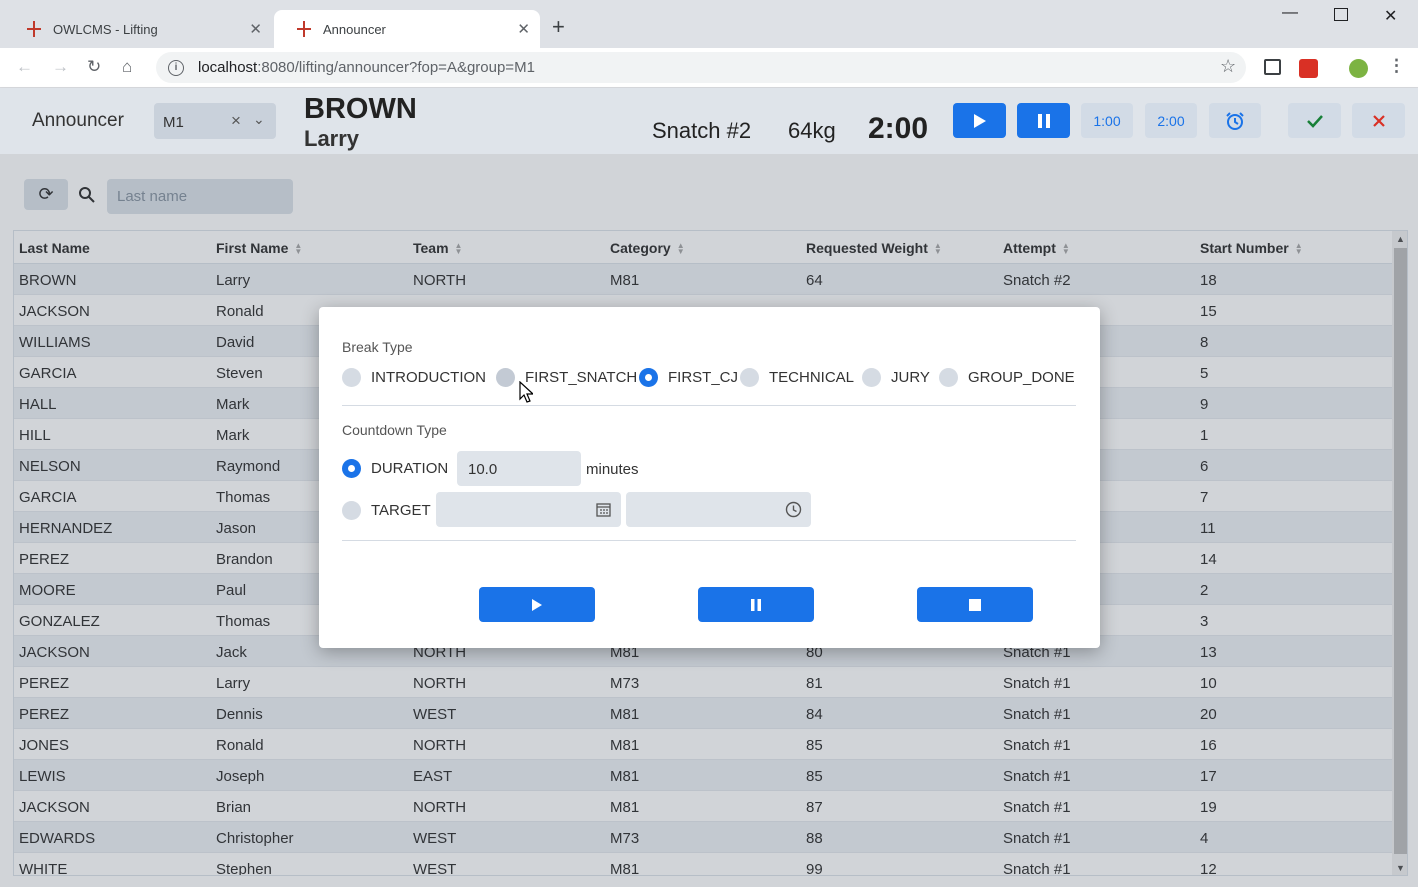 The height and width of the screenshot is (887, 1418). What do you see at coordinates (1171, 120) in the screenshot?
I see `reset-2min-button: 2:00` at bounding box center [1171, 120].